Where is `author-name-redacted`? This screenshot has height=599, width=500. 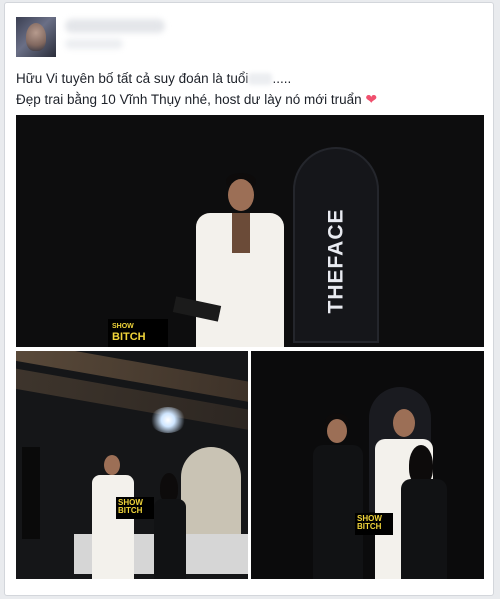 author-name-redacted is located at coordinates (115, 26).